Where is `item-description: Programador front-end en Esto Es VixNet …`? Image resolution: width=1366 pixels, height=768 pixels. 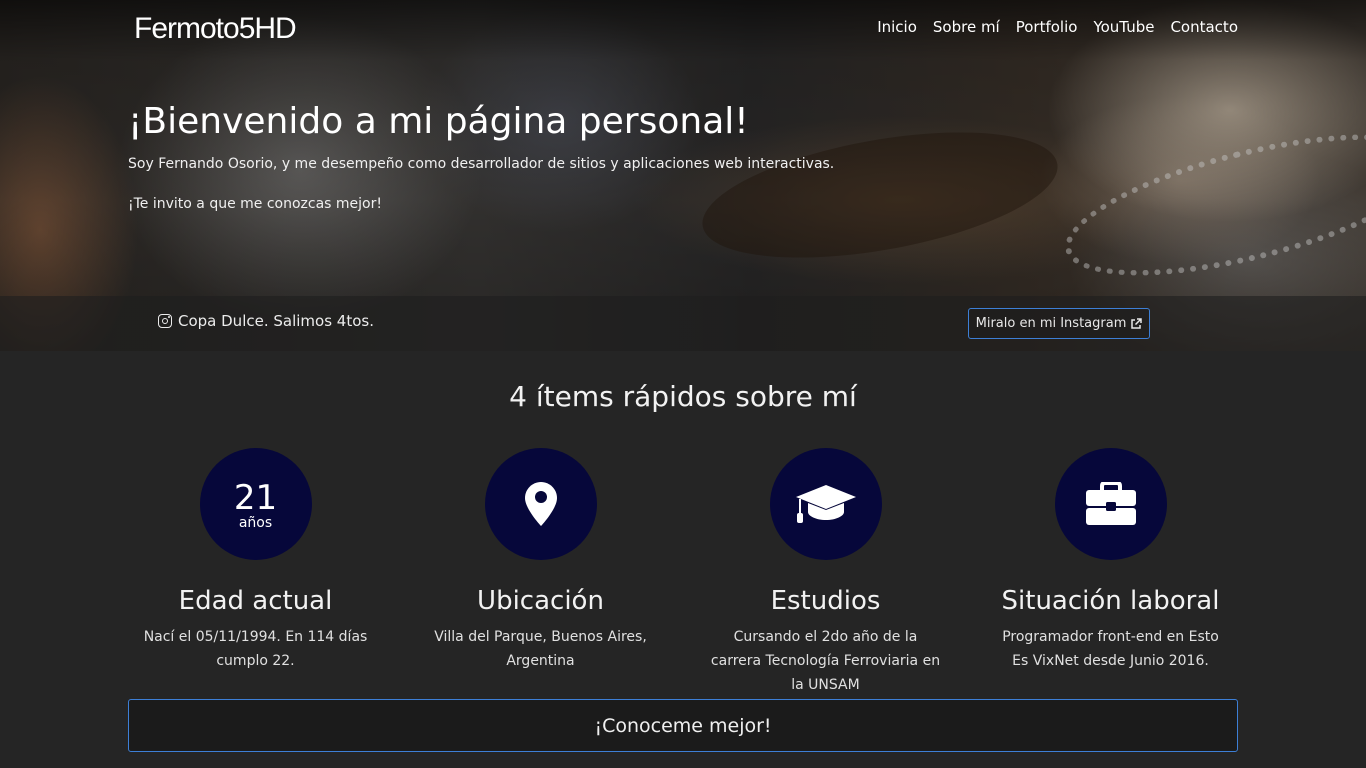 item-description: Programador front-end en Esto Es VixNet … is located at coordinates (1110, 649).